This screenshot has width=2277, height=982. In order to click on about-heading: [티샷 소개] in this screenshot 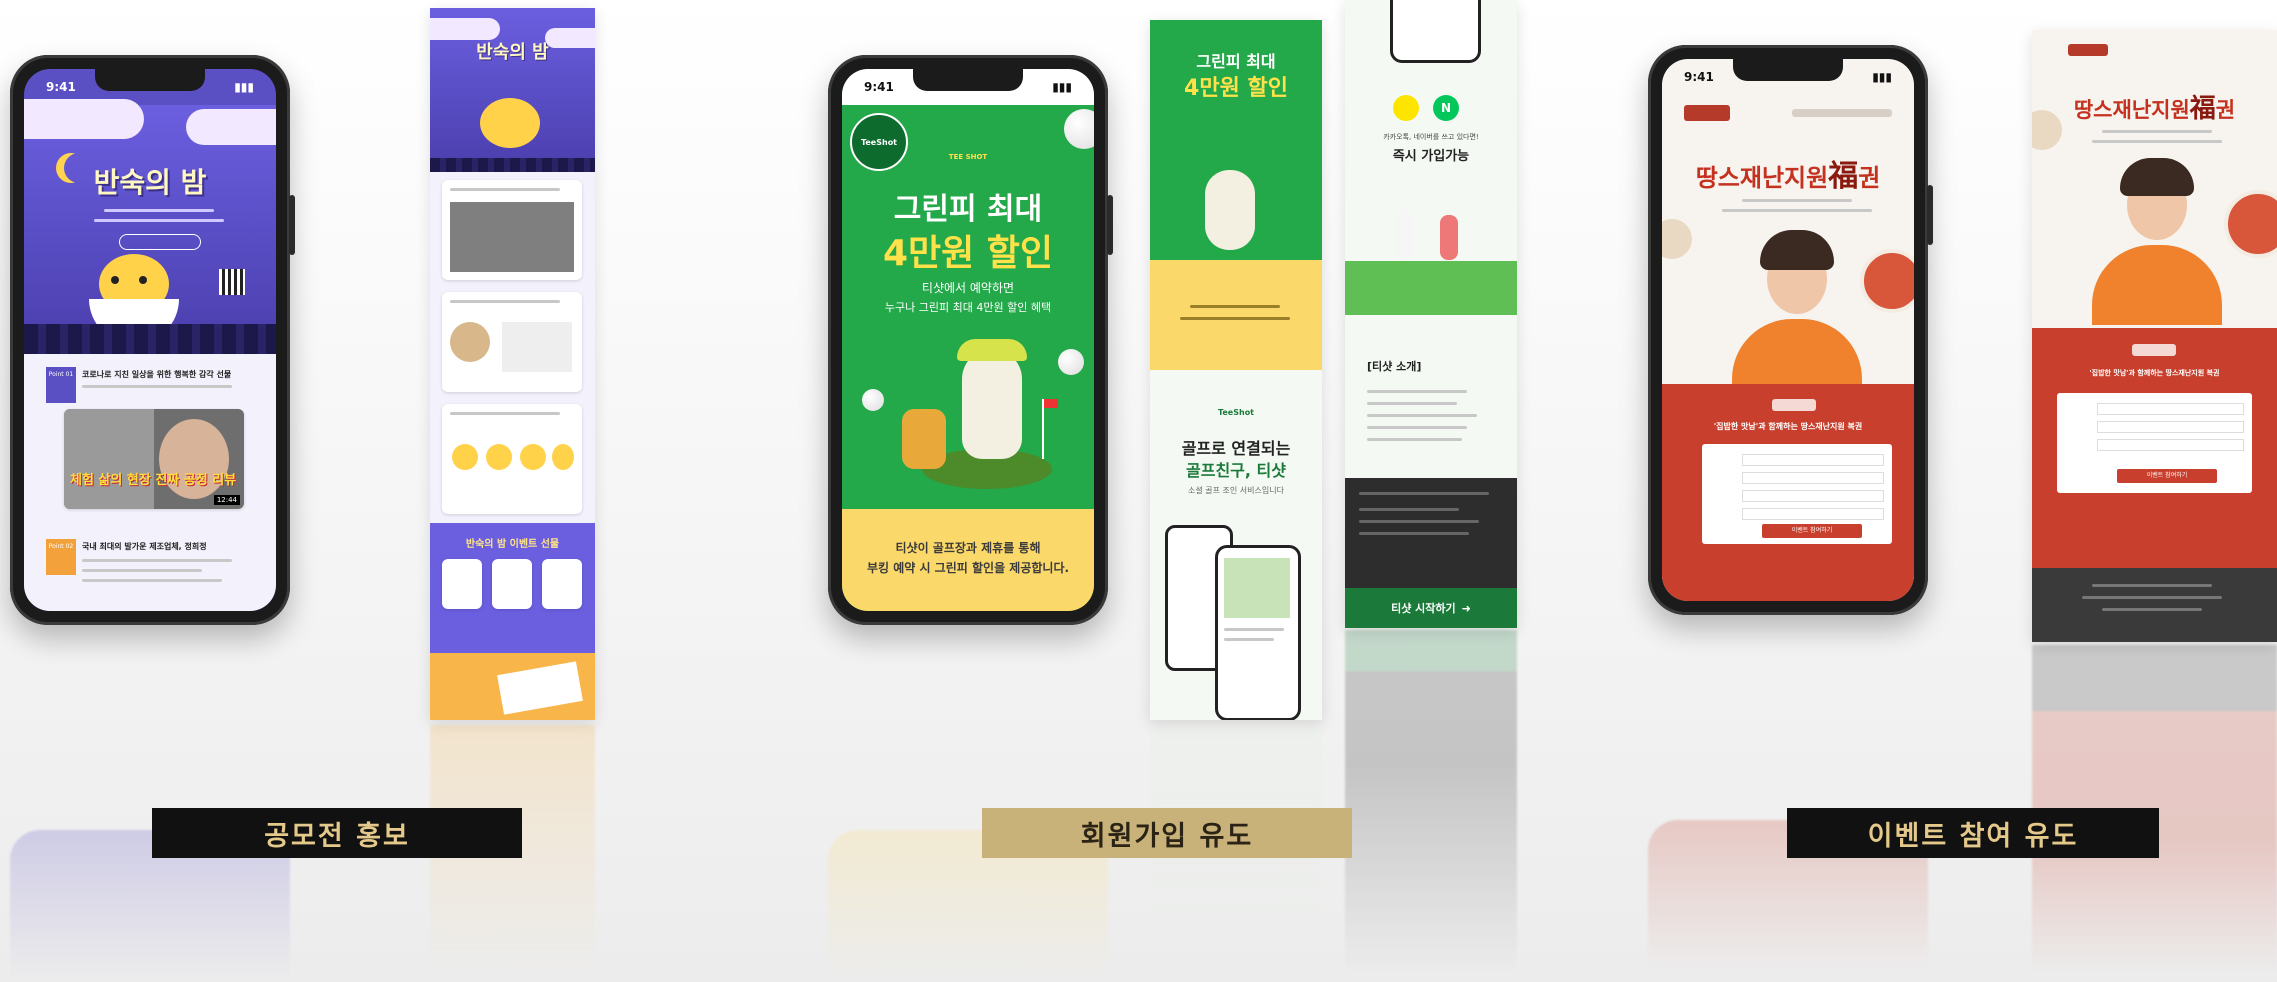, I will do `click(1394, 366)`.